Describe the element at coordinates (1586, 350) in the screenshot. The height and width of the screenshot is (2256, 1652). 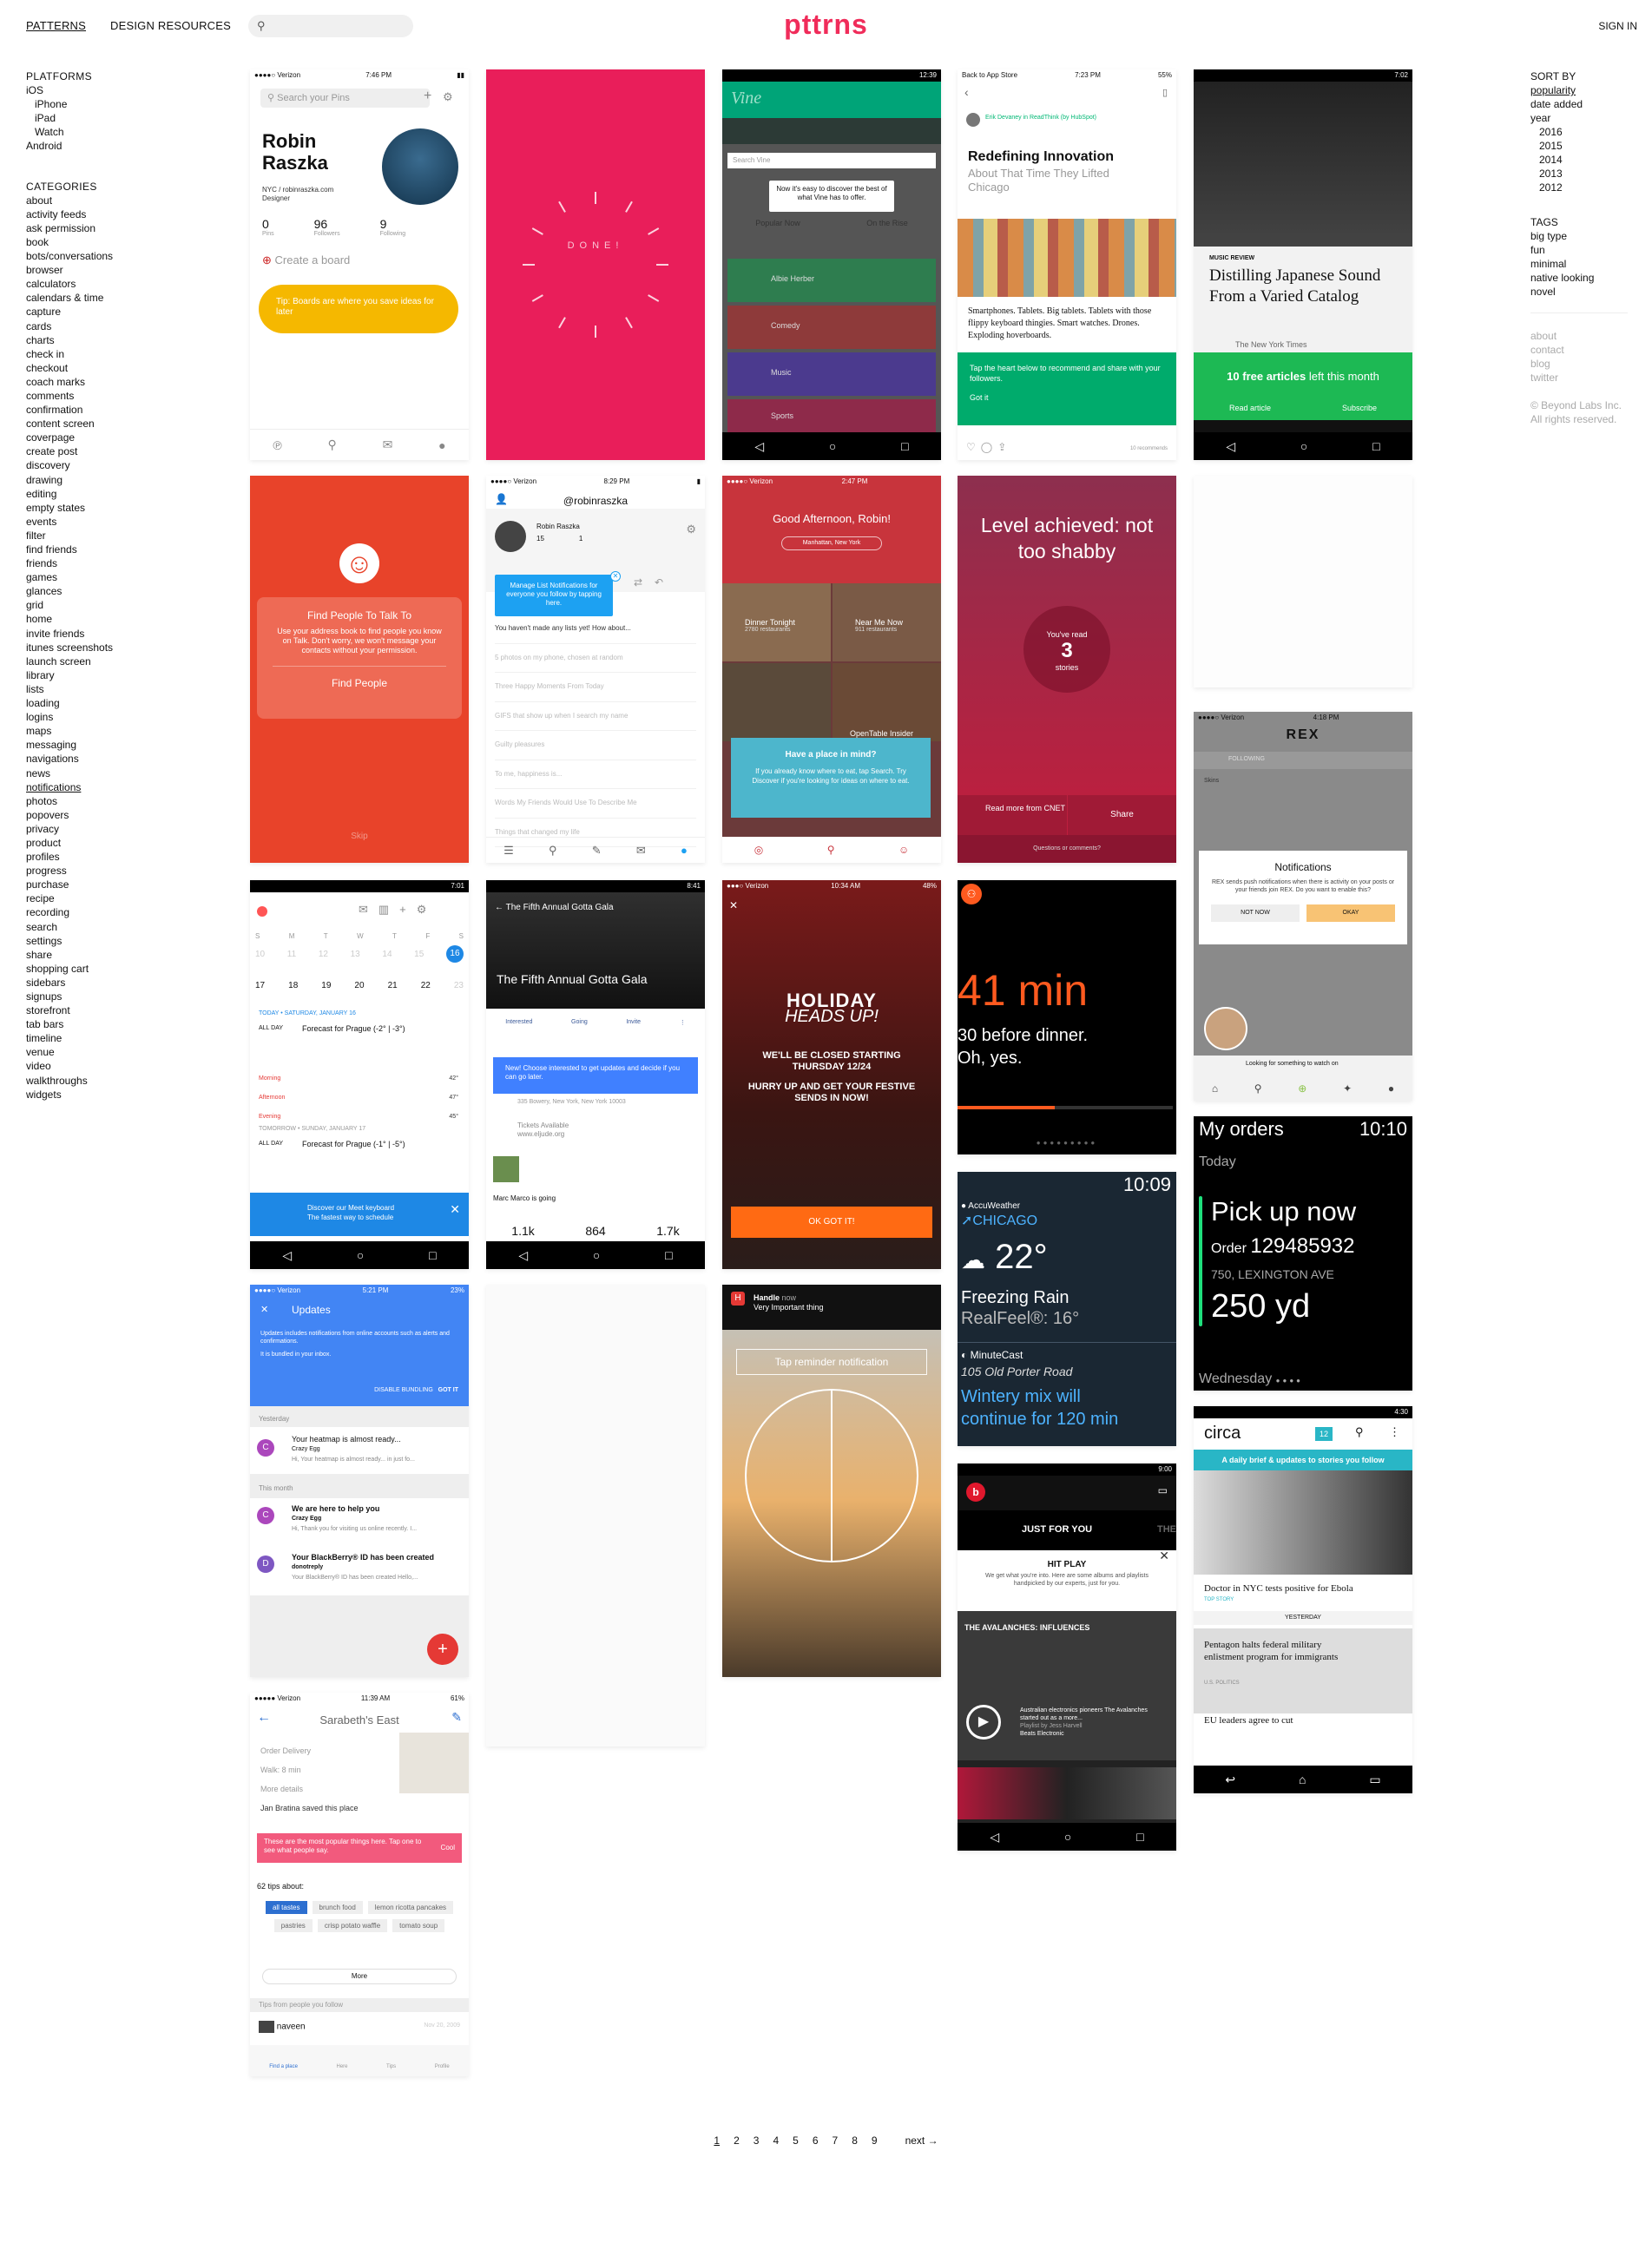
I see `footer-contact: contact` at that location.